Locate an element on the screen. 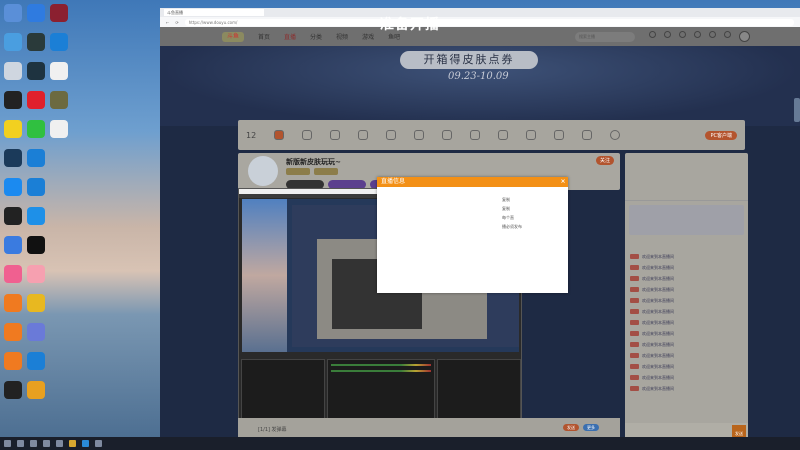  avatar is located at coordinates (744, 36).